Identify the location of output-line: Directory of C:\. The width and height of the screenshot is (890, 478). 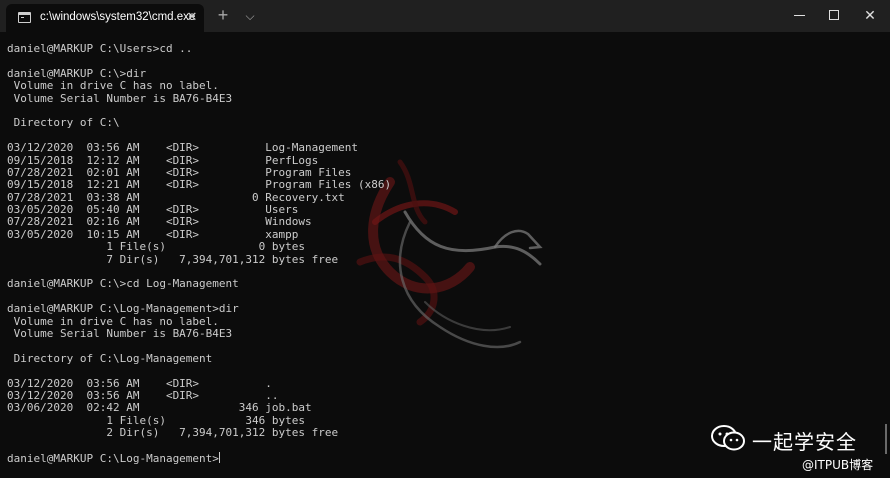
(63, 123).